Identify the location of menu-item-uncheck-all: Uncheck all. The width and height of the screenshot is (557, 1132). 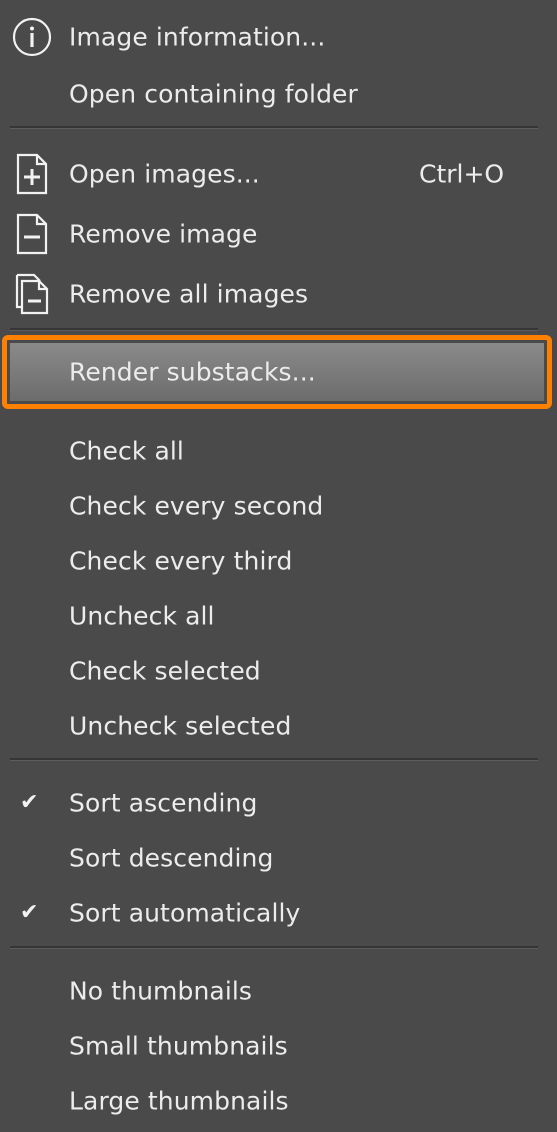
(278, 616).